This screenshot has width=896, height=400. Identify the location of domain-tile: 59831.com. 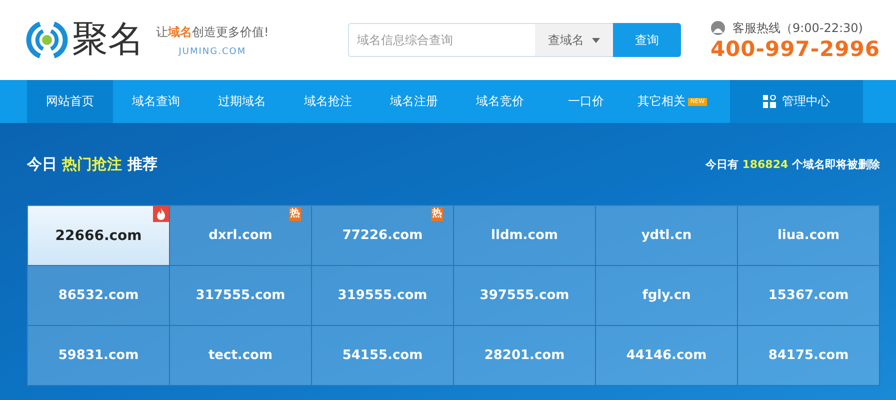
(99, 356).